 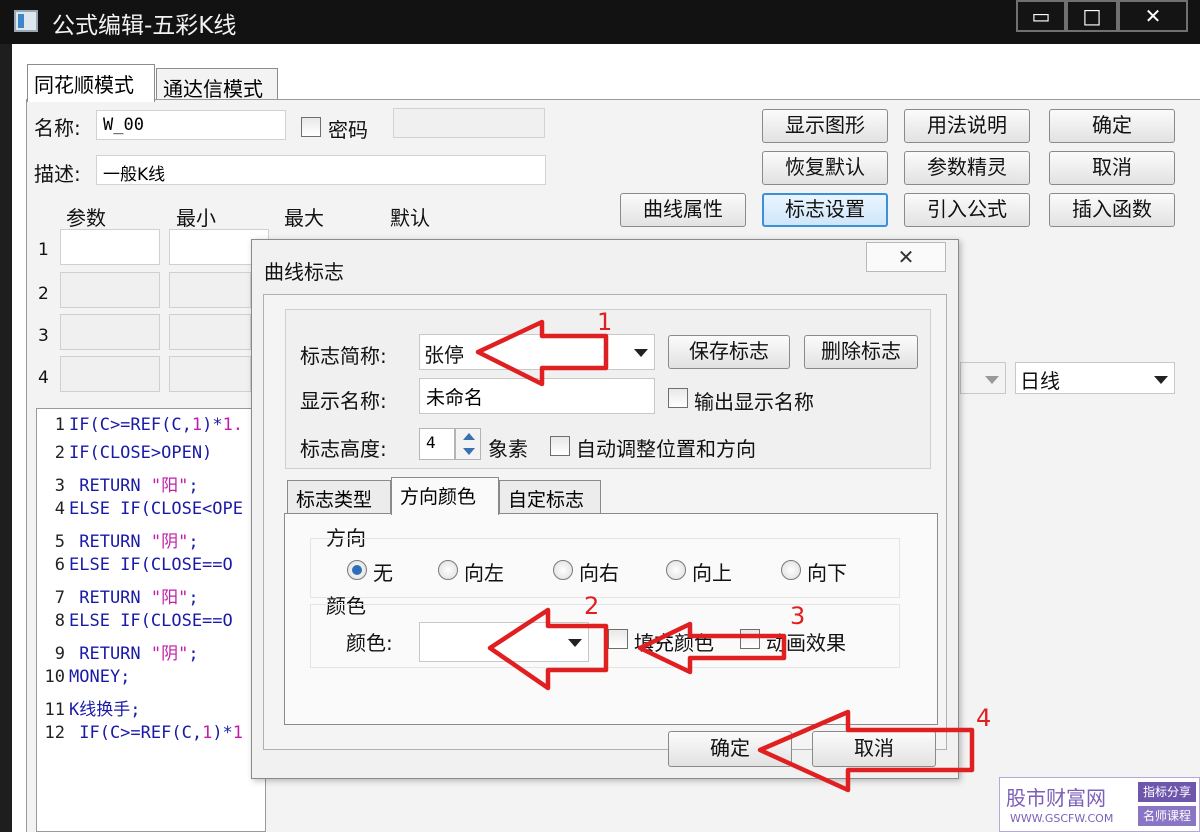 What do you see at coordinates (1056, 798) in the screenshot?
I see `watermark-site: 股市财富网` at bounding box center [1056, 798].